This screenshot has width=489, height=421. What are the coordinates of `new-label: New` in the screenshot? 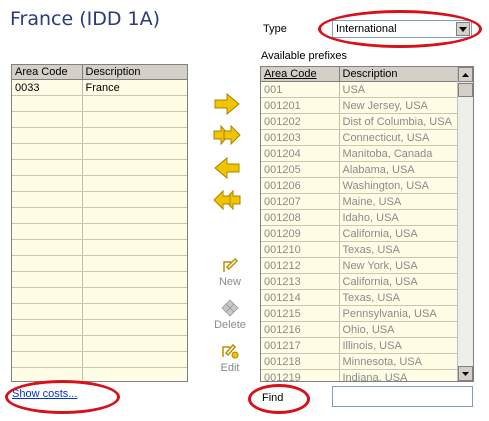 It's located at (229, 282).